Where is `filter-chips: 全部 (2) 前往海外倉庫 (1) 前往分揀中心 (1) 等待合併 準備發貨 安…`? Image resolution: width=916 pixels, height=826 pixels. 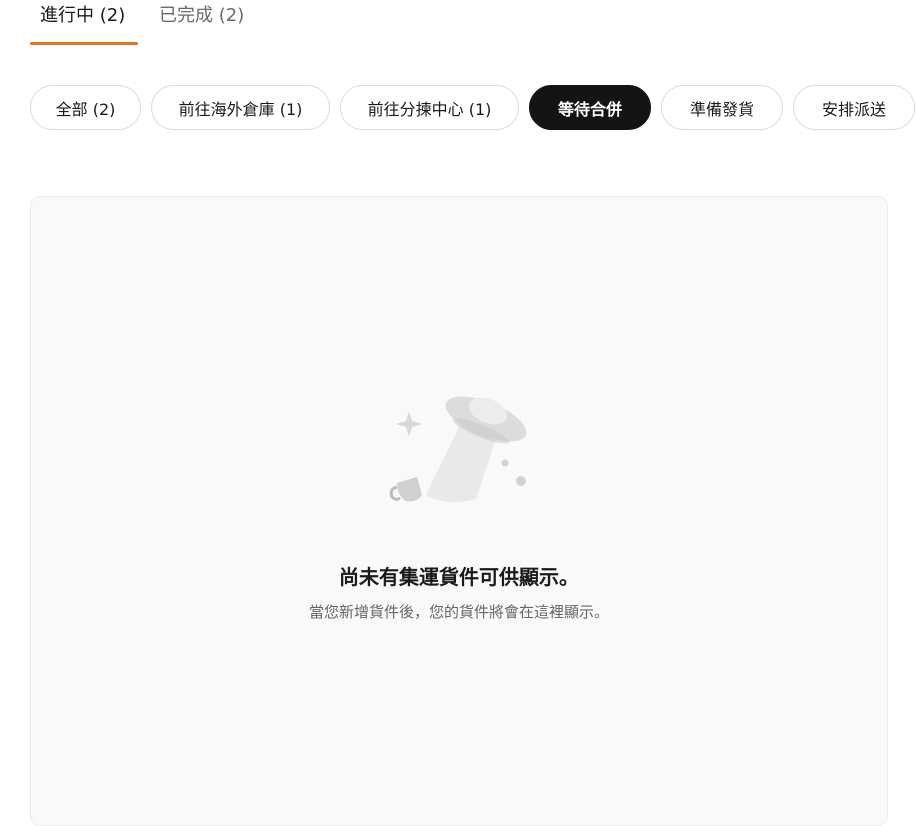
filter-chips: 全部 (2) 前往海外倉庫 (1) 前往分揀中心 (1) 等待合併 準備發貨 安… is located at coordinates (473, 109).